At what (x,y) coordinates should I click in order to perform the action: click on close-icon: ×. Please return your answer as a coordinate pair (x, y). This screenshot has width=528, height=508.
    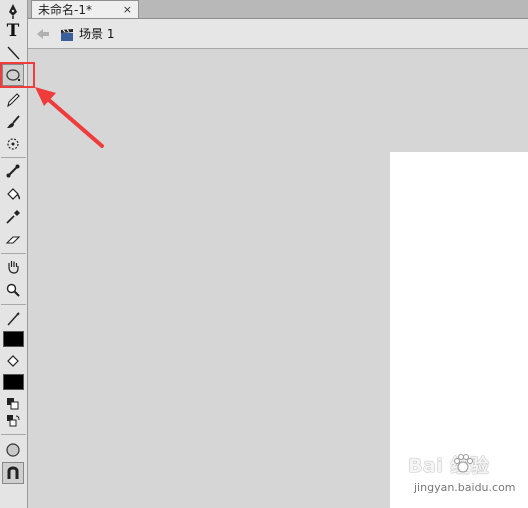
    Looking at the image, I should click on (127, 9).